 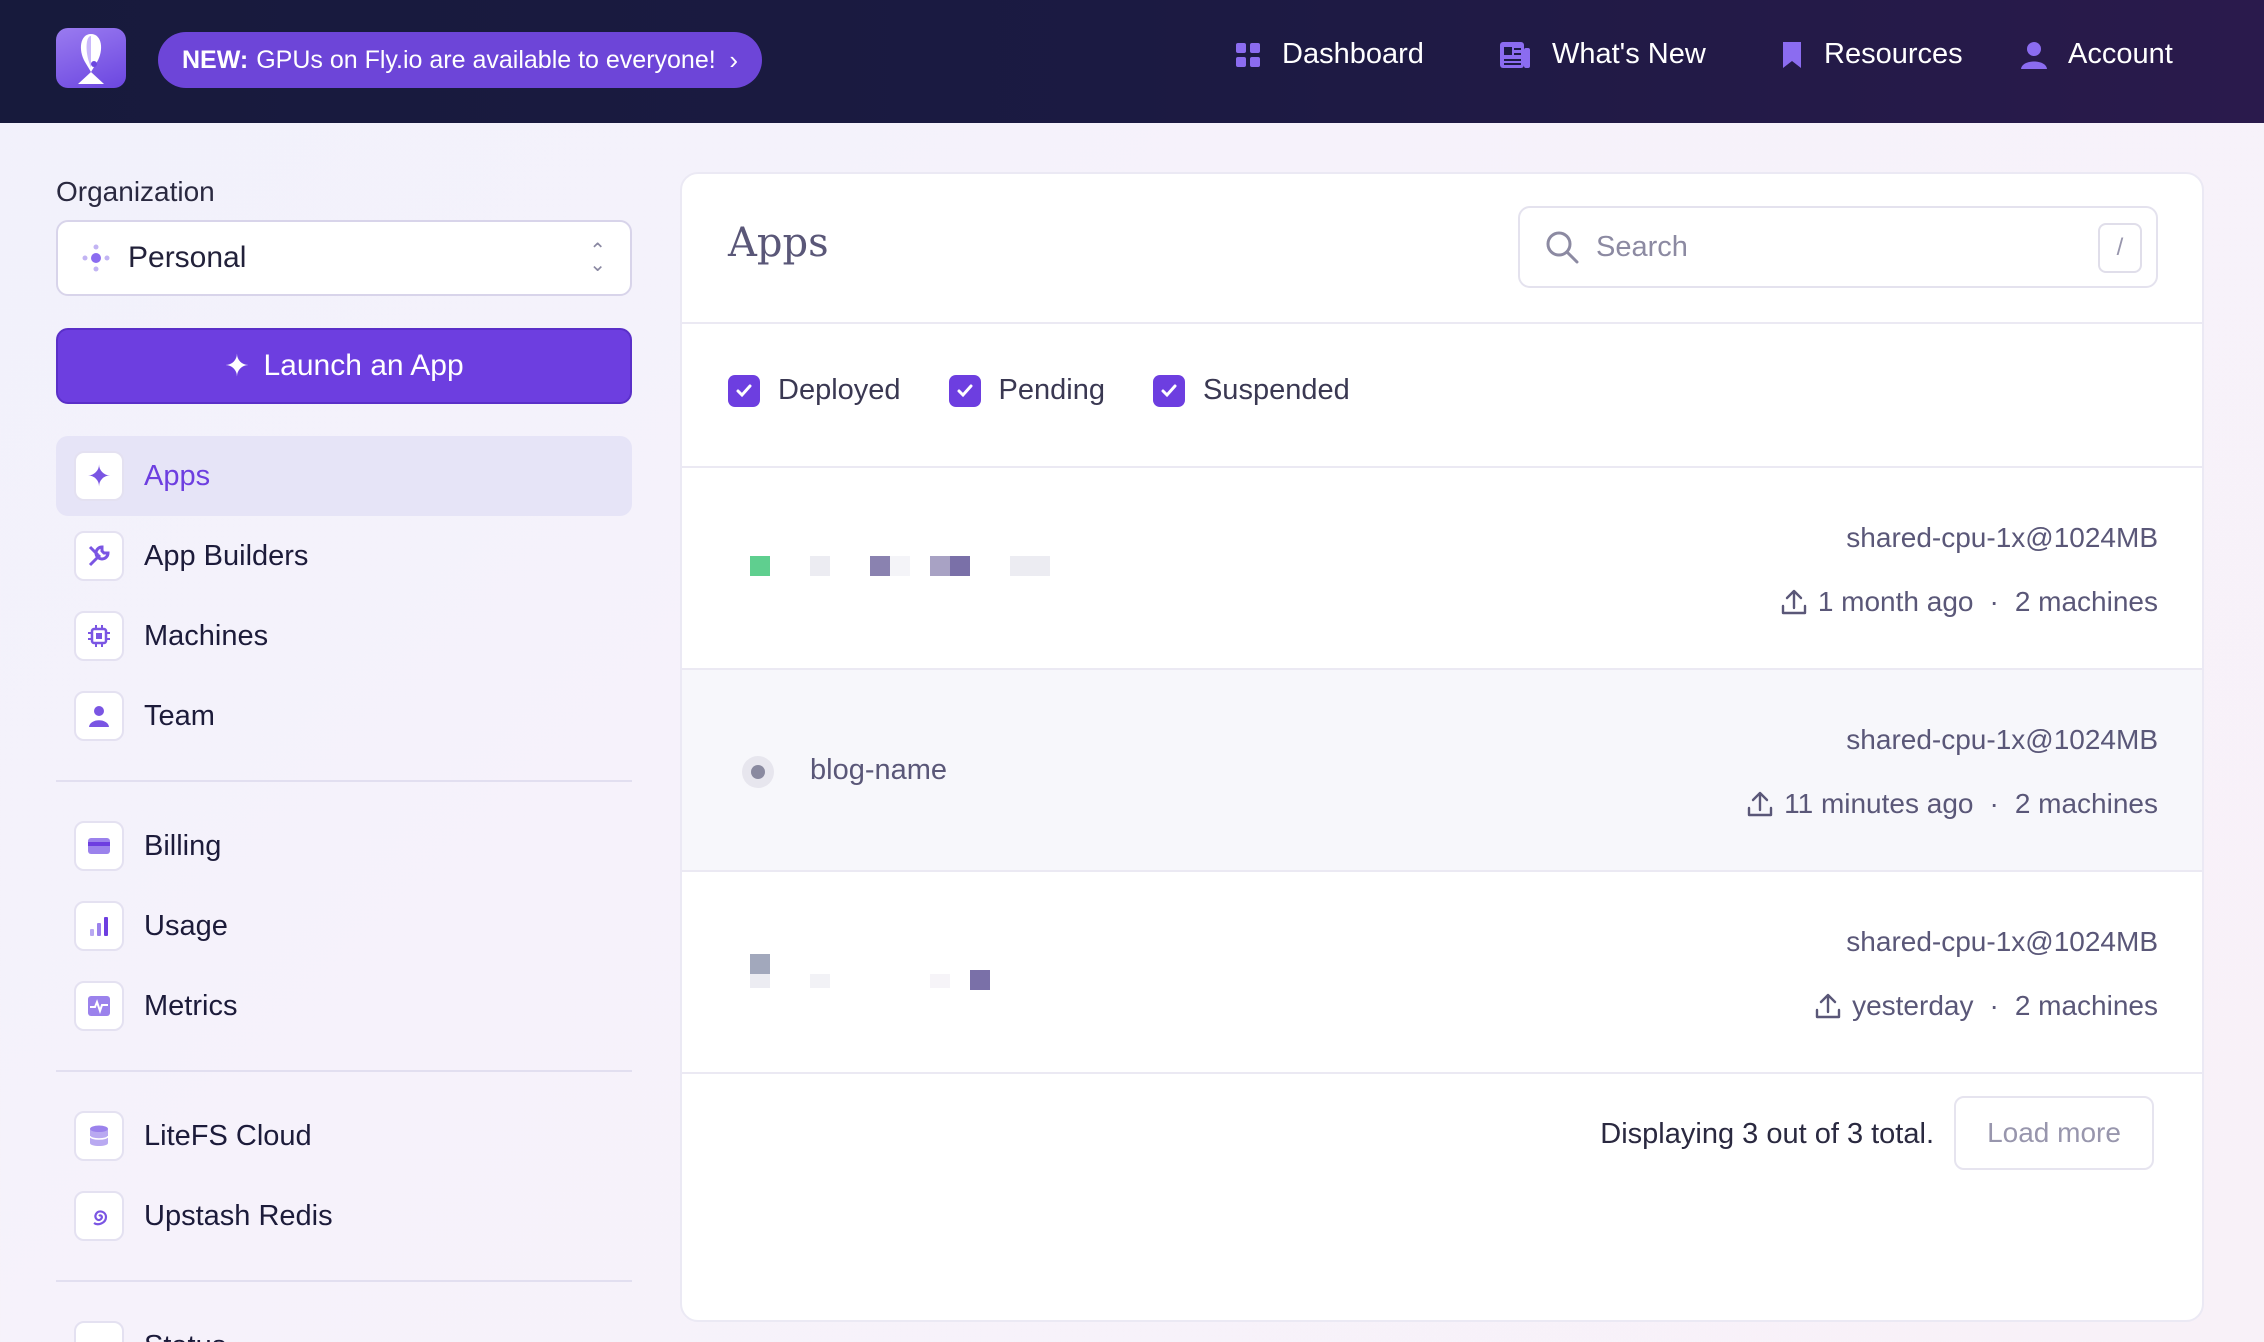 What do you see at coordinates (597, 258) in the screenshot?
I see `chevron-up-down-icon: ⌃ ⌄` at bounding box center [597, 258].